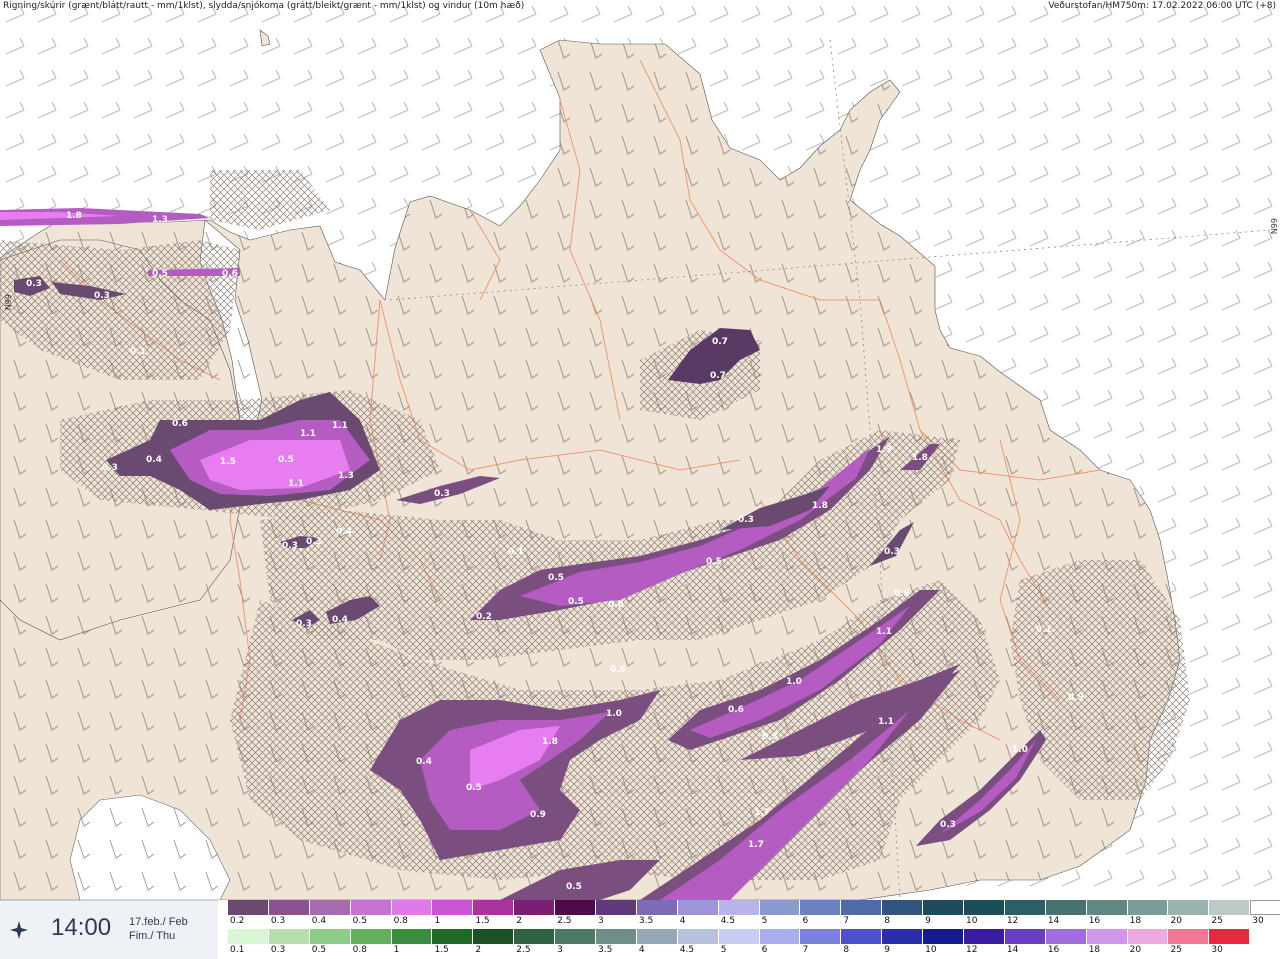 Image resolution: width=1280 pixels, height=959 pixels. What do you see at coordinates (237, 950) in the screenshot?
I see `rain-legend-label: 0.1` at bounding box center [237, 950].